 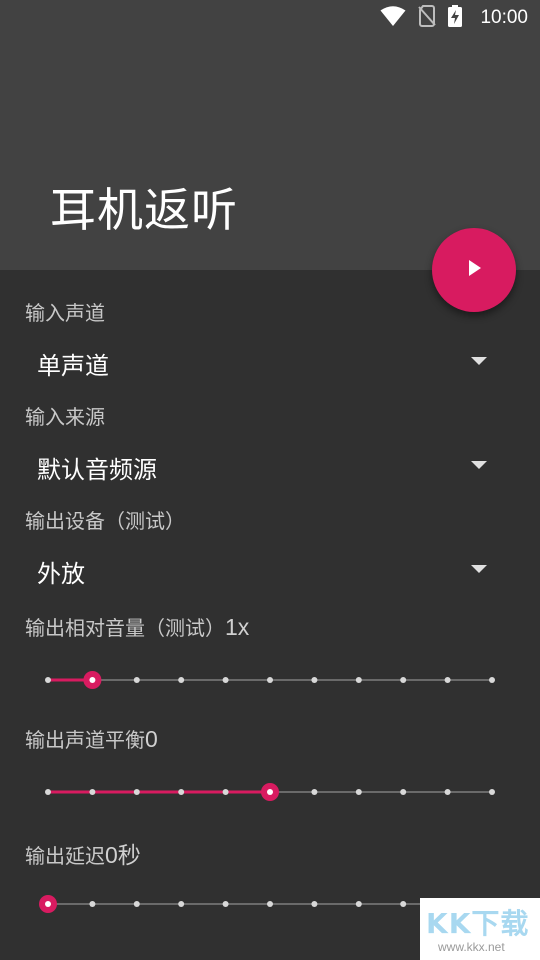 I want to click on output-balance-slider, so click(x=270, y=792).